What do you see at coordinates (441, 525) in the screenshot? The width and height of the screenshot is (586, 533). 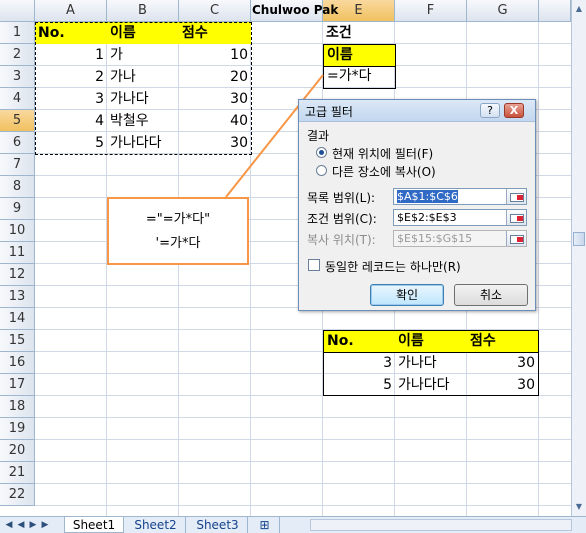 I see `horizontal-scrollbar` at bounding box center [441, 525].